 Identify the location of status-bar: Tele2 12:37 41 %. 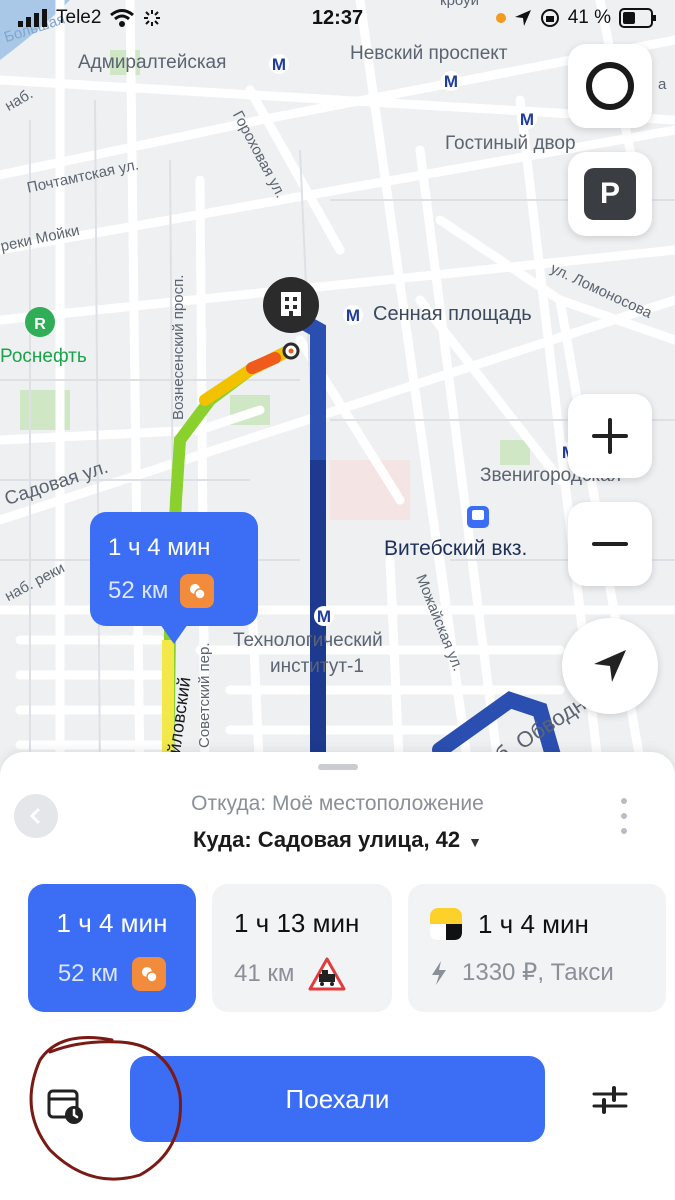
(337, 18).